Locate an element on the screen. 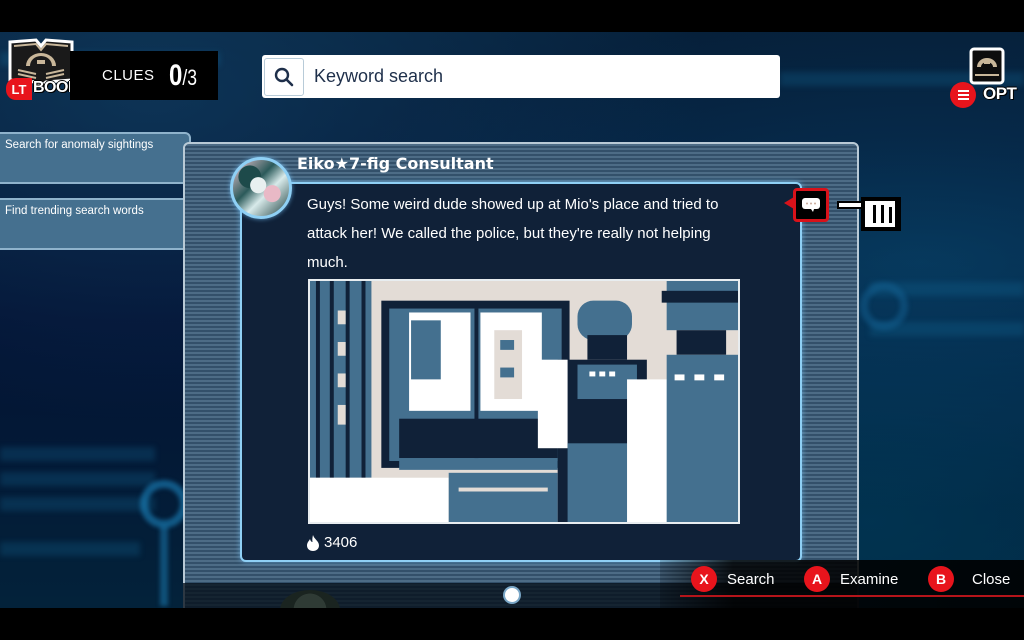 The height and width of the screenshot is (640, 1024). clues-found: 0 is located at coordinates (175, 75).